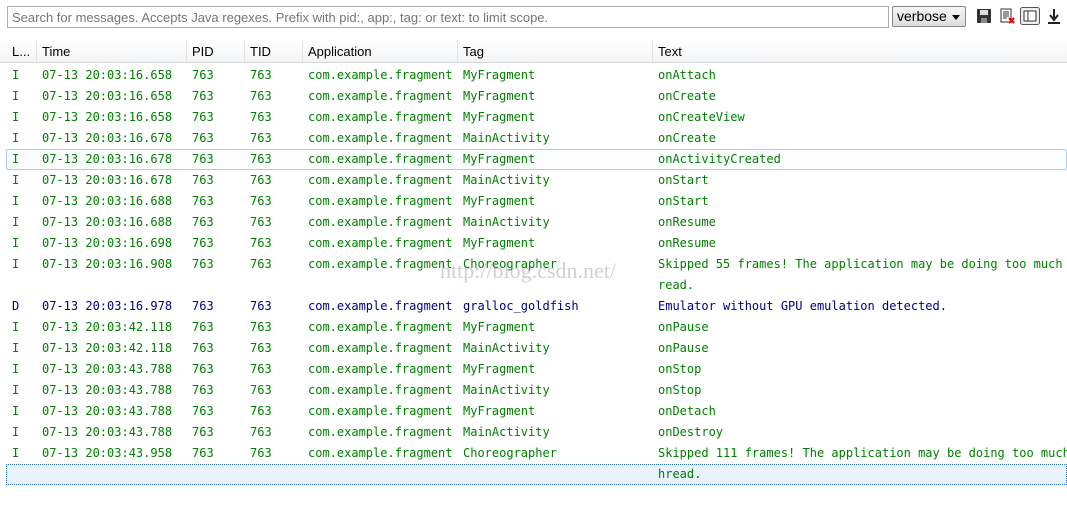 The height and width of the screenshot is (522, 1067). Describe the element at coordinates (802, 306) in the screenshot. I see `cell-text: Emulator without GPU emulation detected.` at that location.